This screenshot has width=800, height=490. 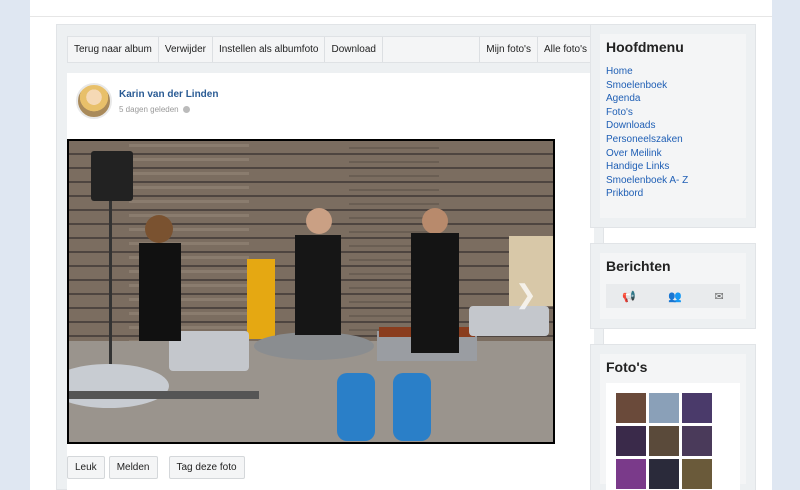 I want to click on my-photos-button: Mijn foto's, so click(x=509, y=49).